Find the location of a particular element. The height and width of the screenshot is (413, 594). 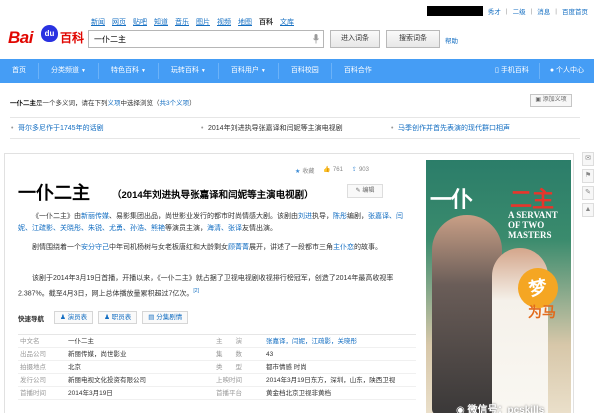

edit-label: 编辑 is located at coordinates (368, 191).